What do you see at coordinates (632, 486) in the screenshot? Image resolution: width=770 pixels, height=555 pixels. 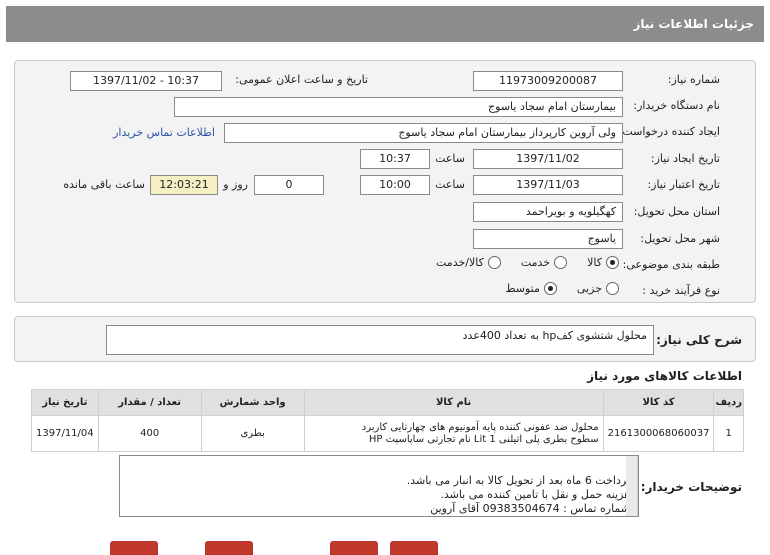 I see `notes-scrollbar` at bounding box center [632, 486].